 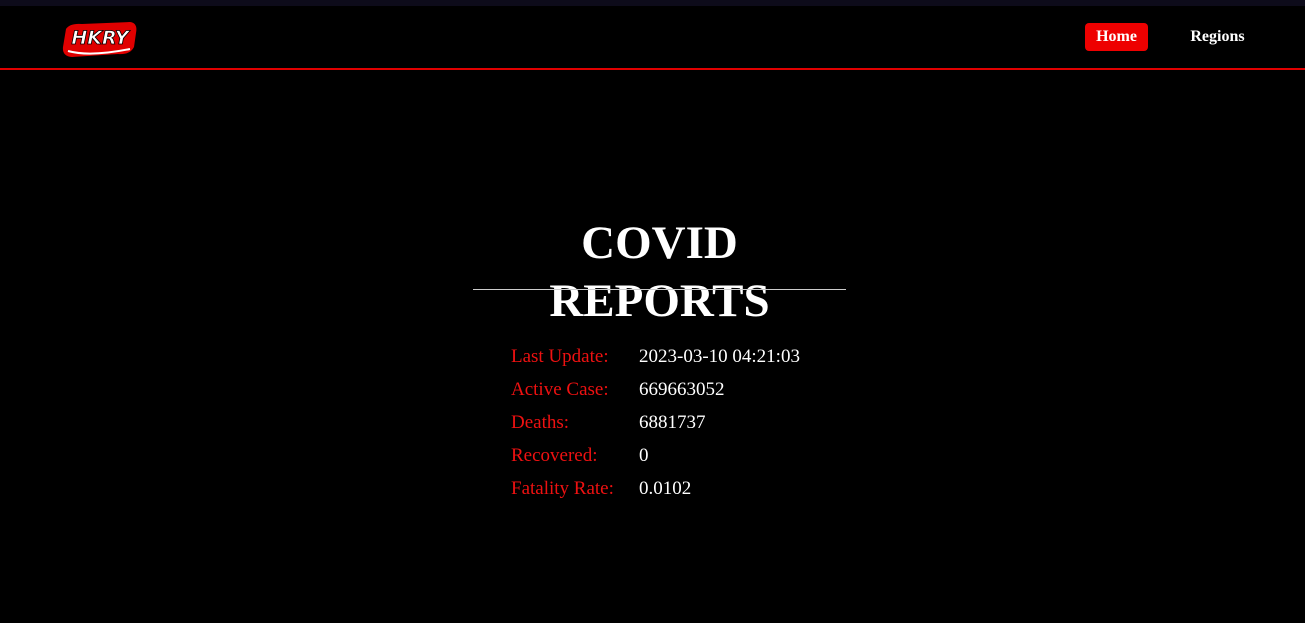 I want to click on stat-value: 0, so click(x=644, y=455).